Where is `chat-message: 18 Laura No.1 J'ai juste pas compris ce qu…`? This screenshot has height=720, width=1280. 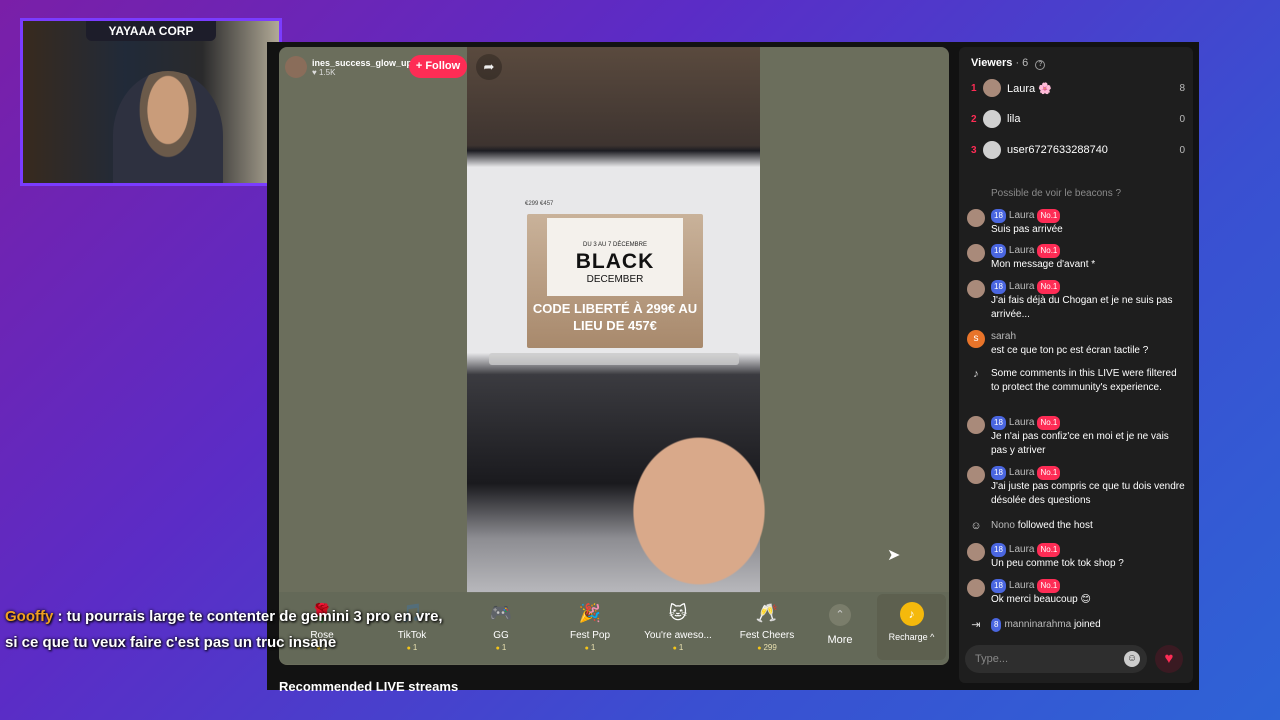
chat-message: 18 Laura No.1 J'ai juste pas compris ce qu… is located at coordinates (1076, 487).